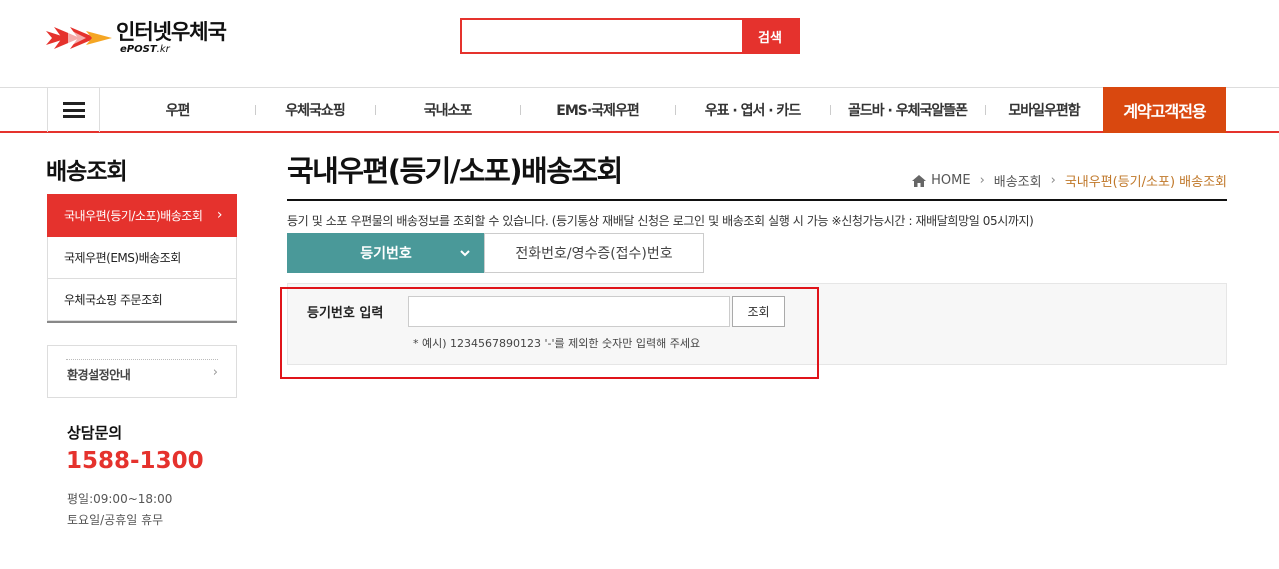 The image size is (1279, 569). What do you see at coordinates (115, 520) in the screenshot?
I see `contact-hours-weekend: 토요일/공휴일 휴무` at bounding box center [115, 520].